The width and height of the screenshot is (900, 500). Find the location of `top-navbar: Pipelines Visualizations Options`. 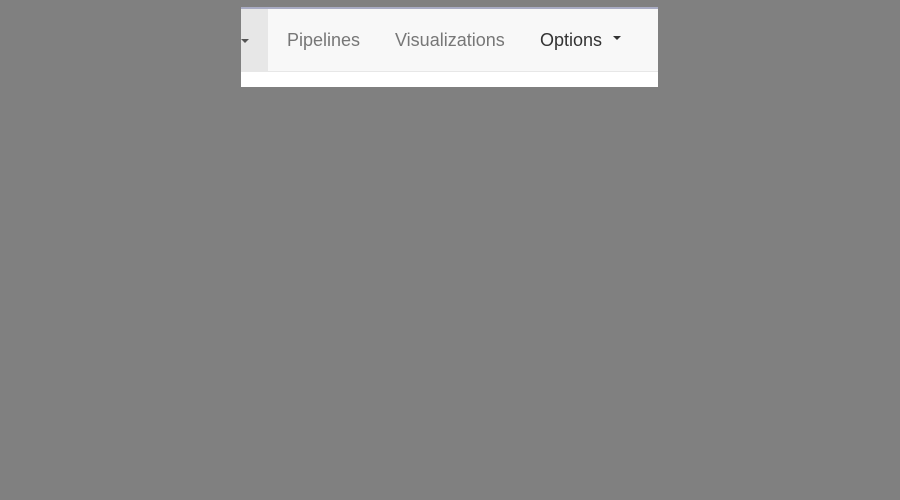

top-navbar: Pipelines Visualizations Options is located at coordinates (449, 40).